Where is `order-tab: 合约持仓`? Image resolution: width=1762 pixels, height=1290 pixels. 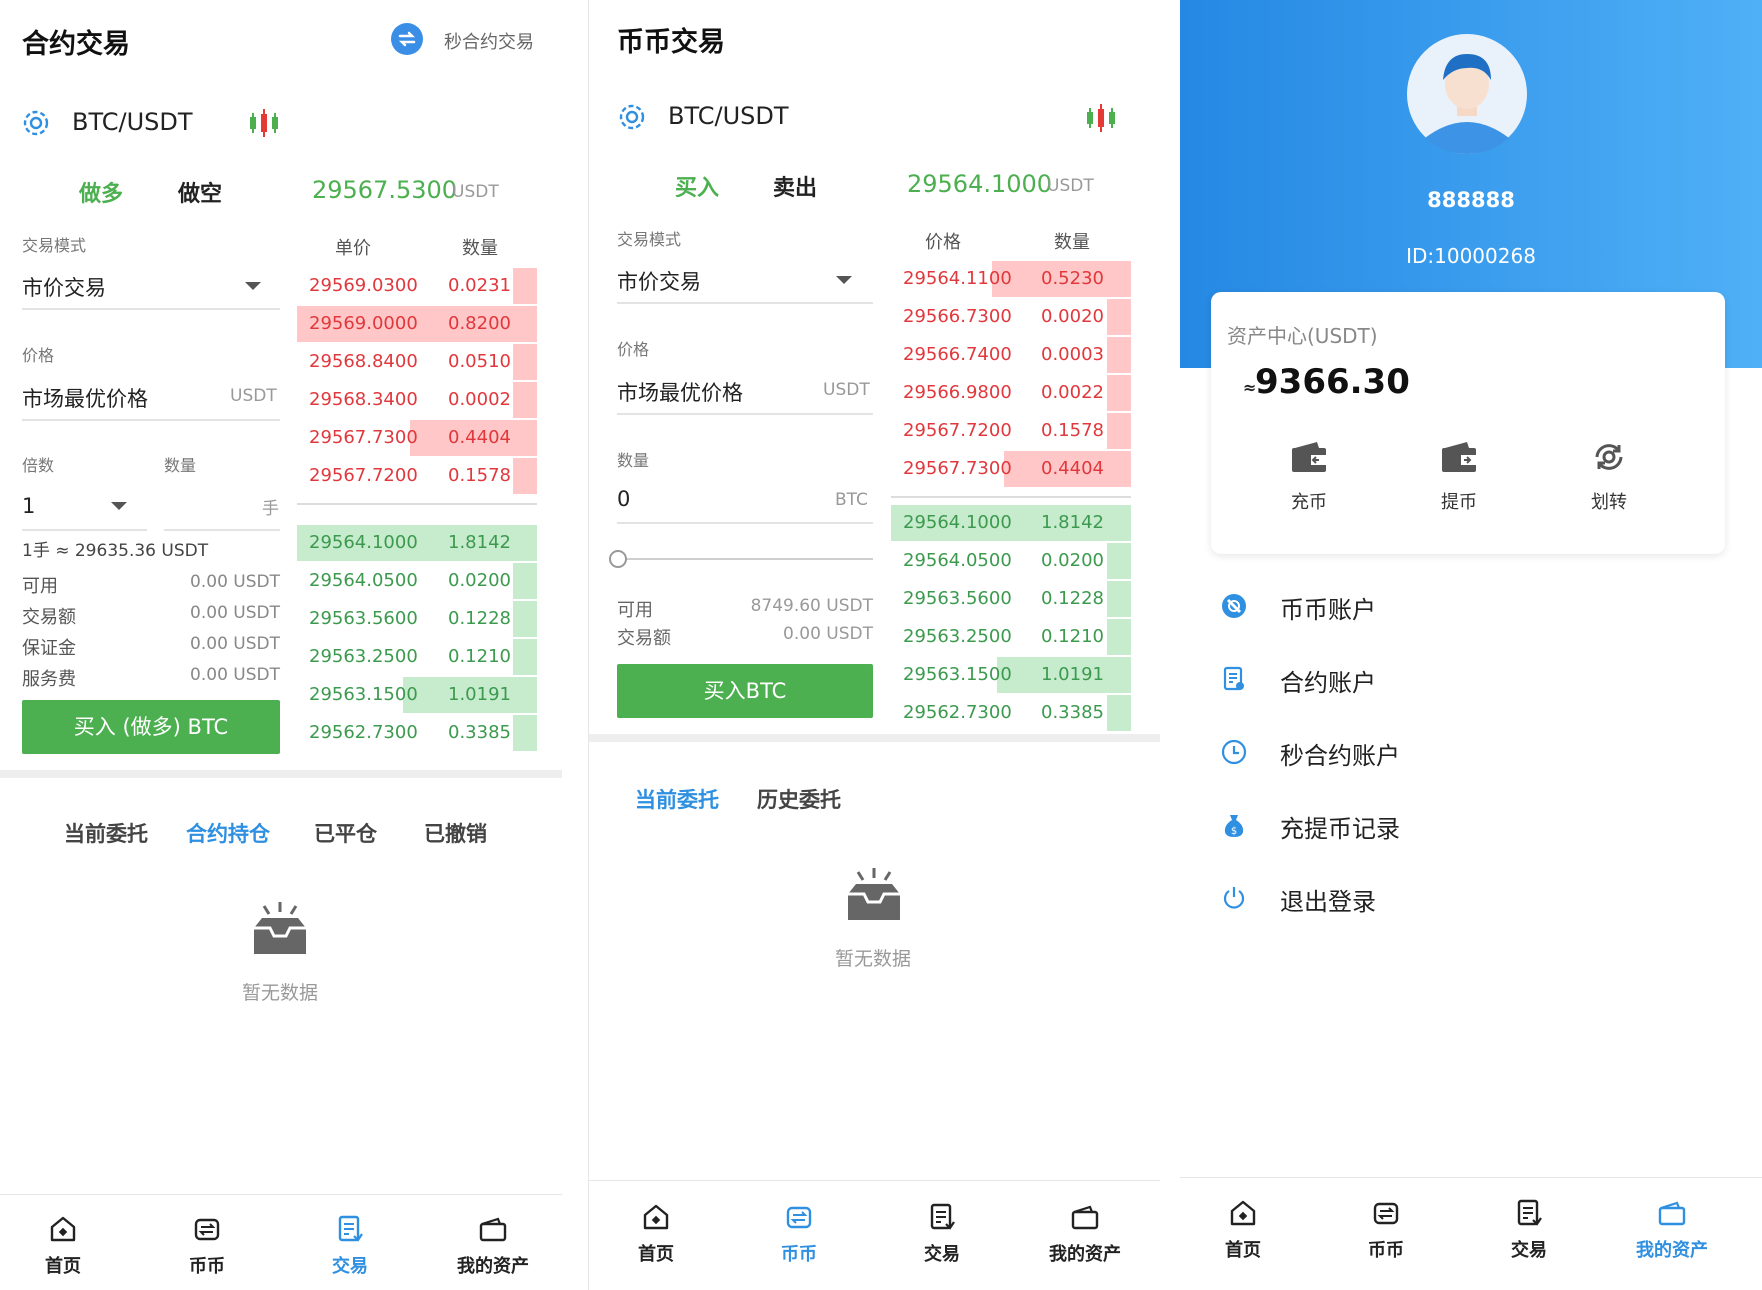
order-tab: 合约持仓 is located at coordinates (228, 833).